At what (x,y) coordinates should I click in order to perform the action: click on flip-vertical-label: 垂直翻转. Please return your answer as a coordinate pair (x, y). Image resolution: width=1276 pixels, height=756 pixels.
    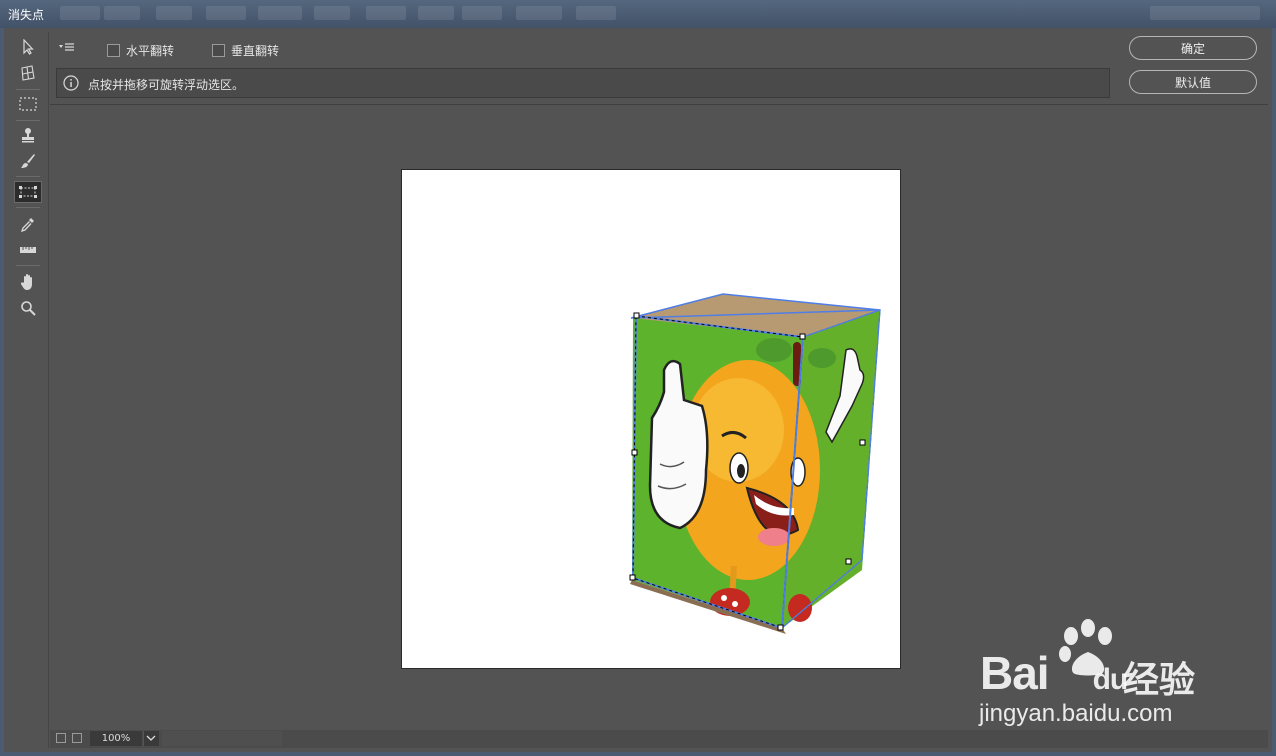
    Looking at the image, I should click on (255, 51).